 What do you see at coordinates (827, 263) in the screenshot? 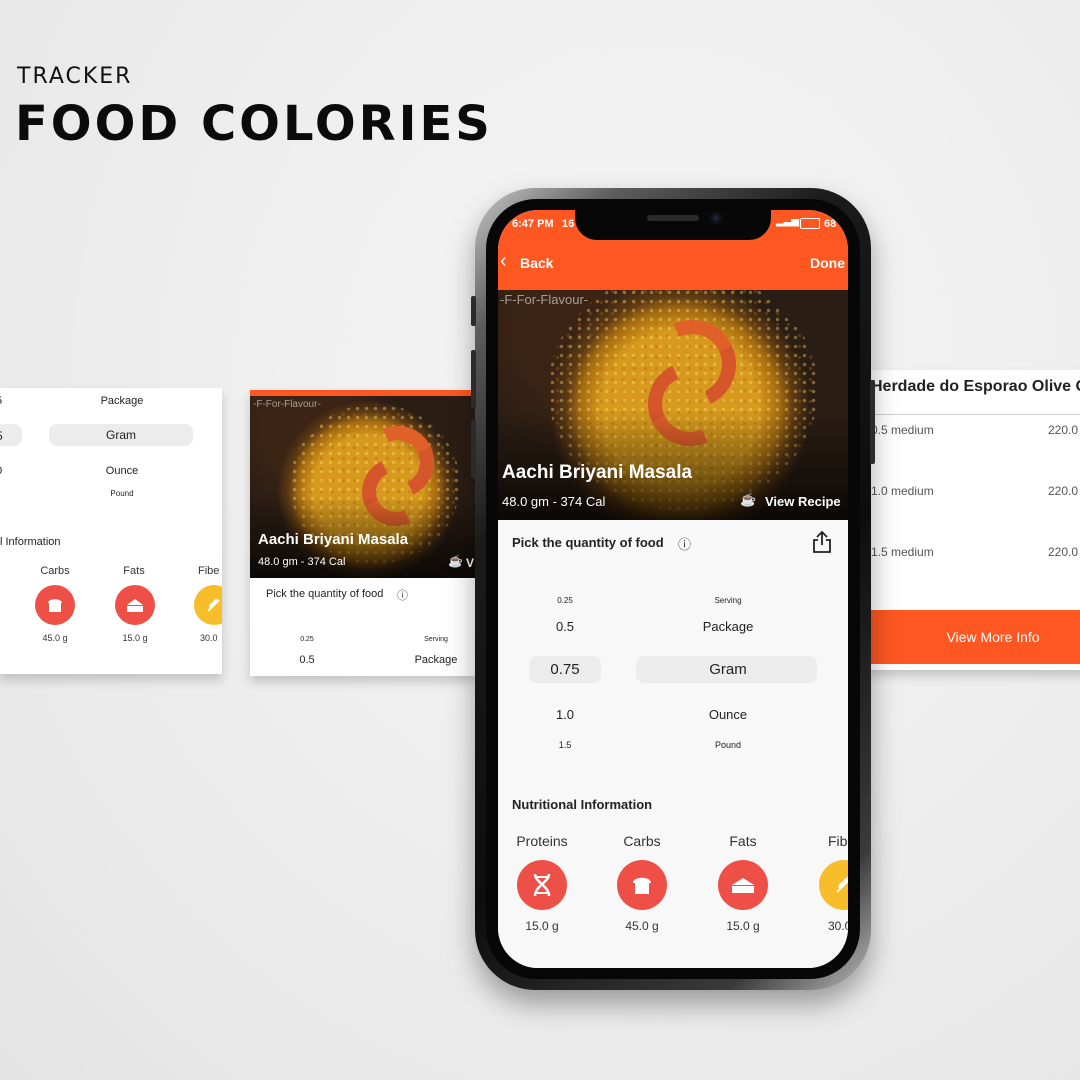
I see `done-button: Done` at bounding box center [827, 263].